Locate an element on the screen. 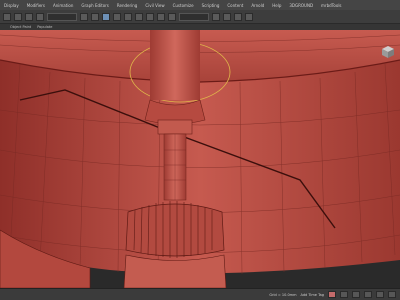 The width and height of the screenshot is (400, 300). link-icon is located at coordinates (29, 16).